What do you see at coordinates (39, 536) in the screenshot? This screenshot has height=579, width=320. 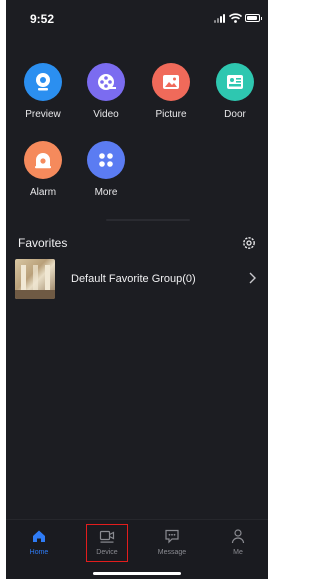 I see `home-icon` at bounding box center [39, 536].